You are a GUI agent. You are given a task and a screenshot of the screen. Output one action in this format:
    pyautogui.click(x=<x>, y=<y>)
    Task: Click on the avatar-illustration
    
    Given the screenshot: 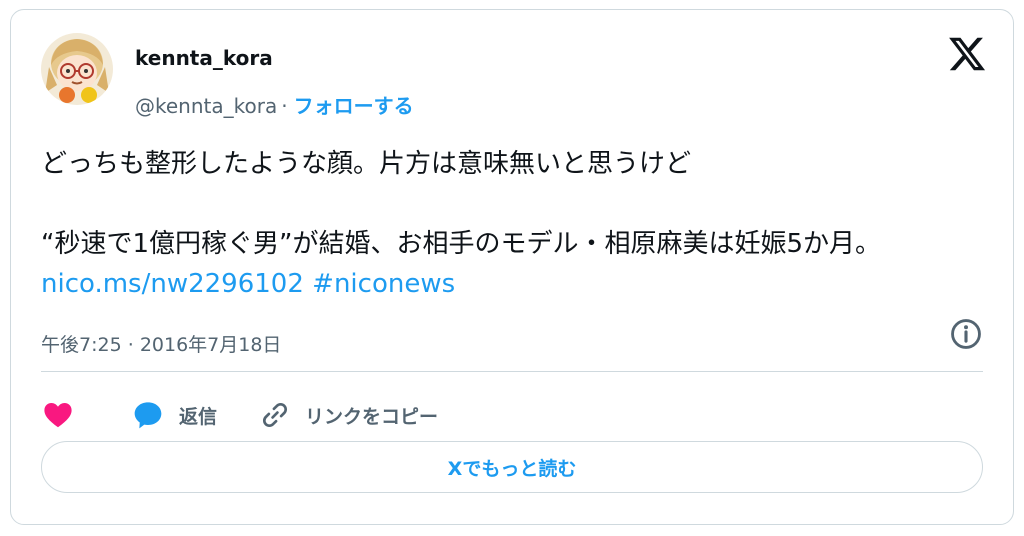 What is the action you would take?
    pyautogui.click(x=77, y=69)
    